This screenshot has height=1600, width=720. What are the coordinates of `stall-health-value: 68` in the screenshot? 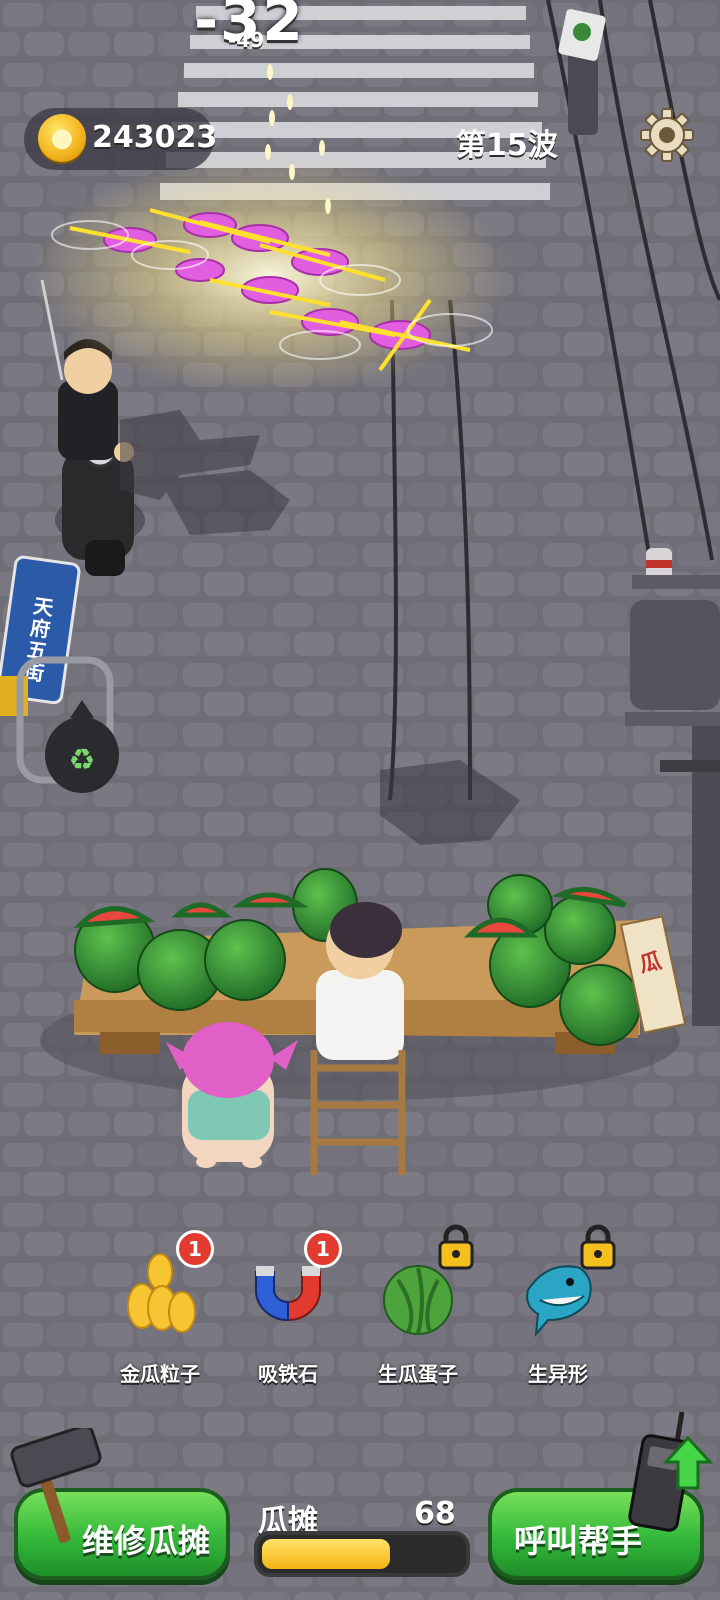 It's located at (435, 1513).